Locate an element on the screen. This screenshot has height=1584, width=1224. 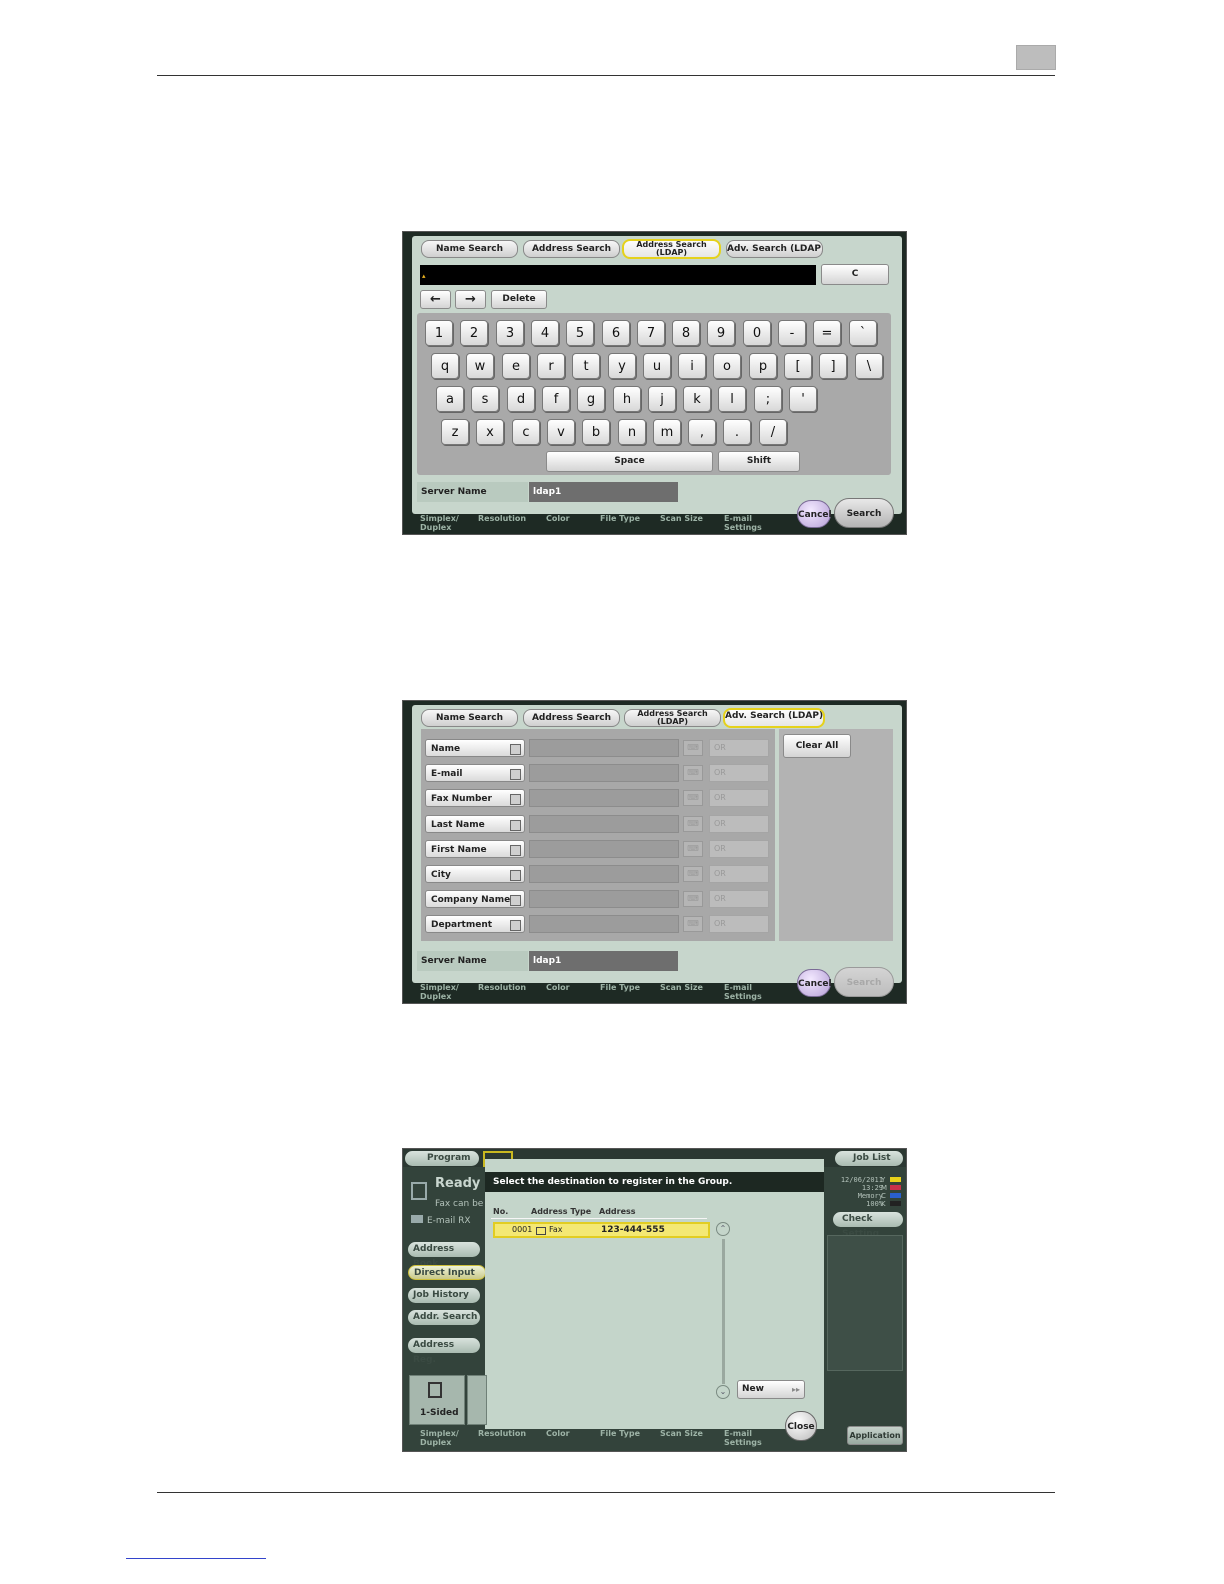
key-3-11: ' is located at coordinates (803, 399).